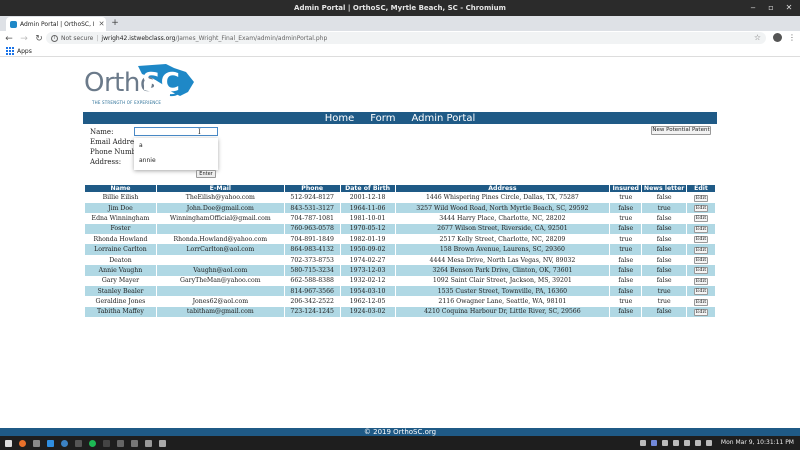  What do you see at coordinates (120, 443) in the screenshot?
I see `terminal-icon` at bounding box center [120, 443].